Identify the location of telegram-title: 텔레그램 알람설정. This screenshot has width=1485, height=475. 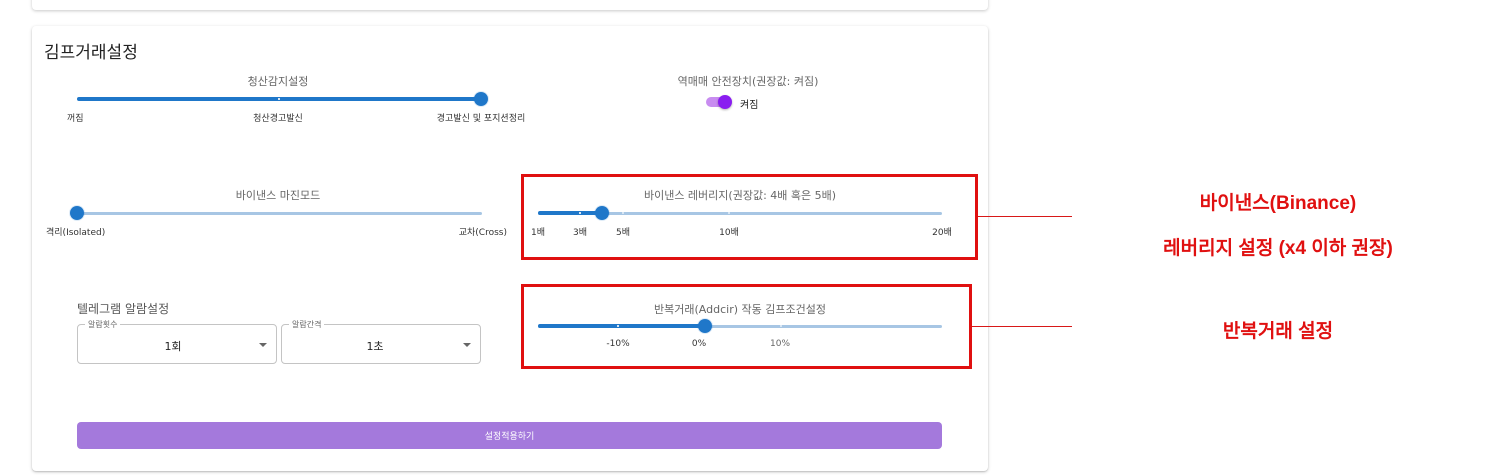
(123, 309).